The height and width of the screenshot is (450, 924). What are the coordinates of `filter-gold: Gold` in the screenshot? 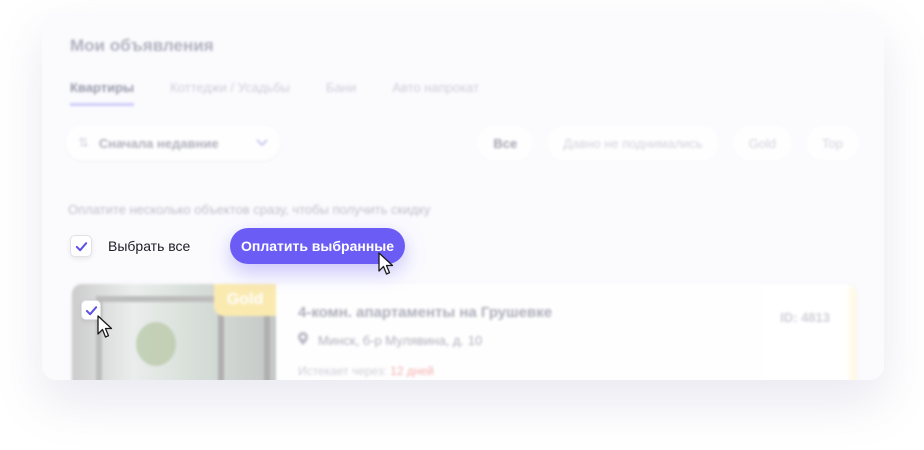 It's located at (762, 143).